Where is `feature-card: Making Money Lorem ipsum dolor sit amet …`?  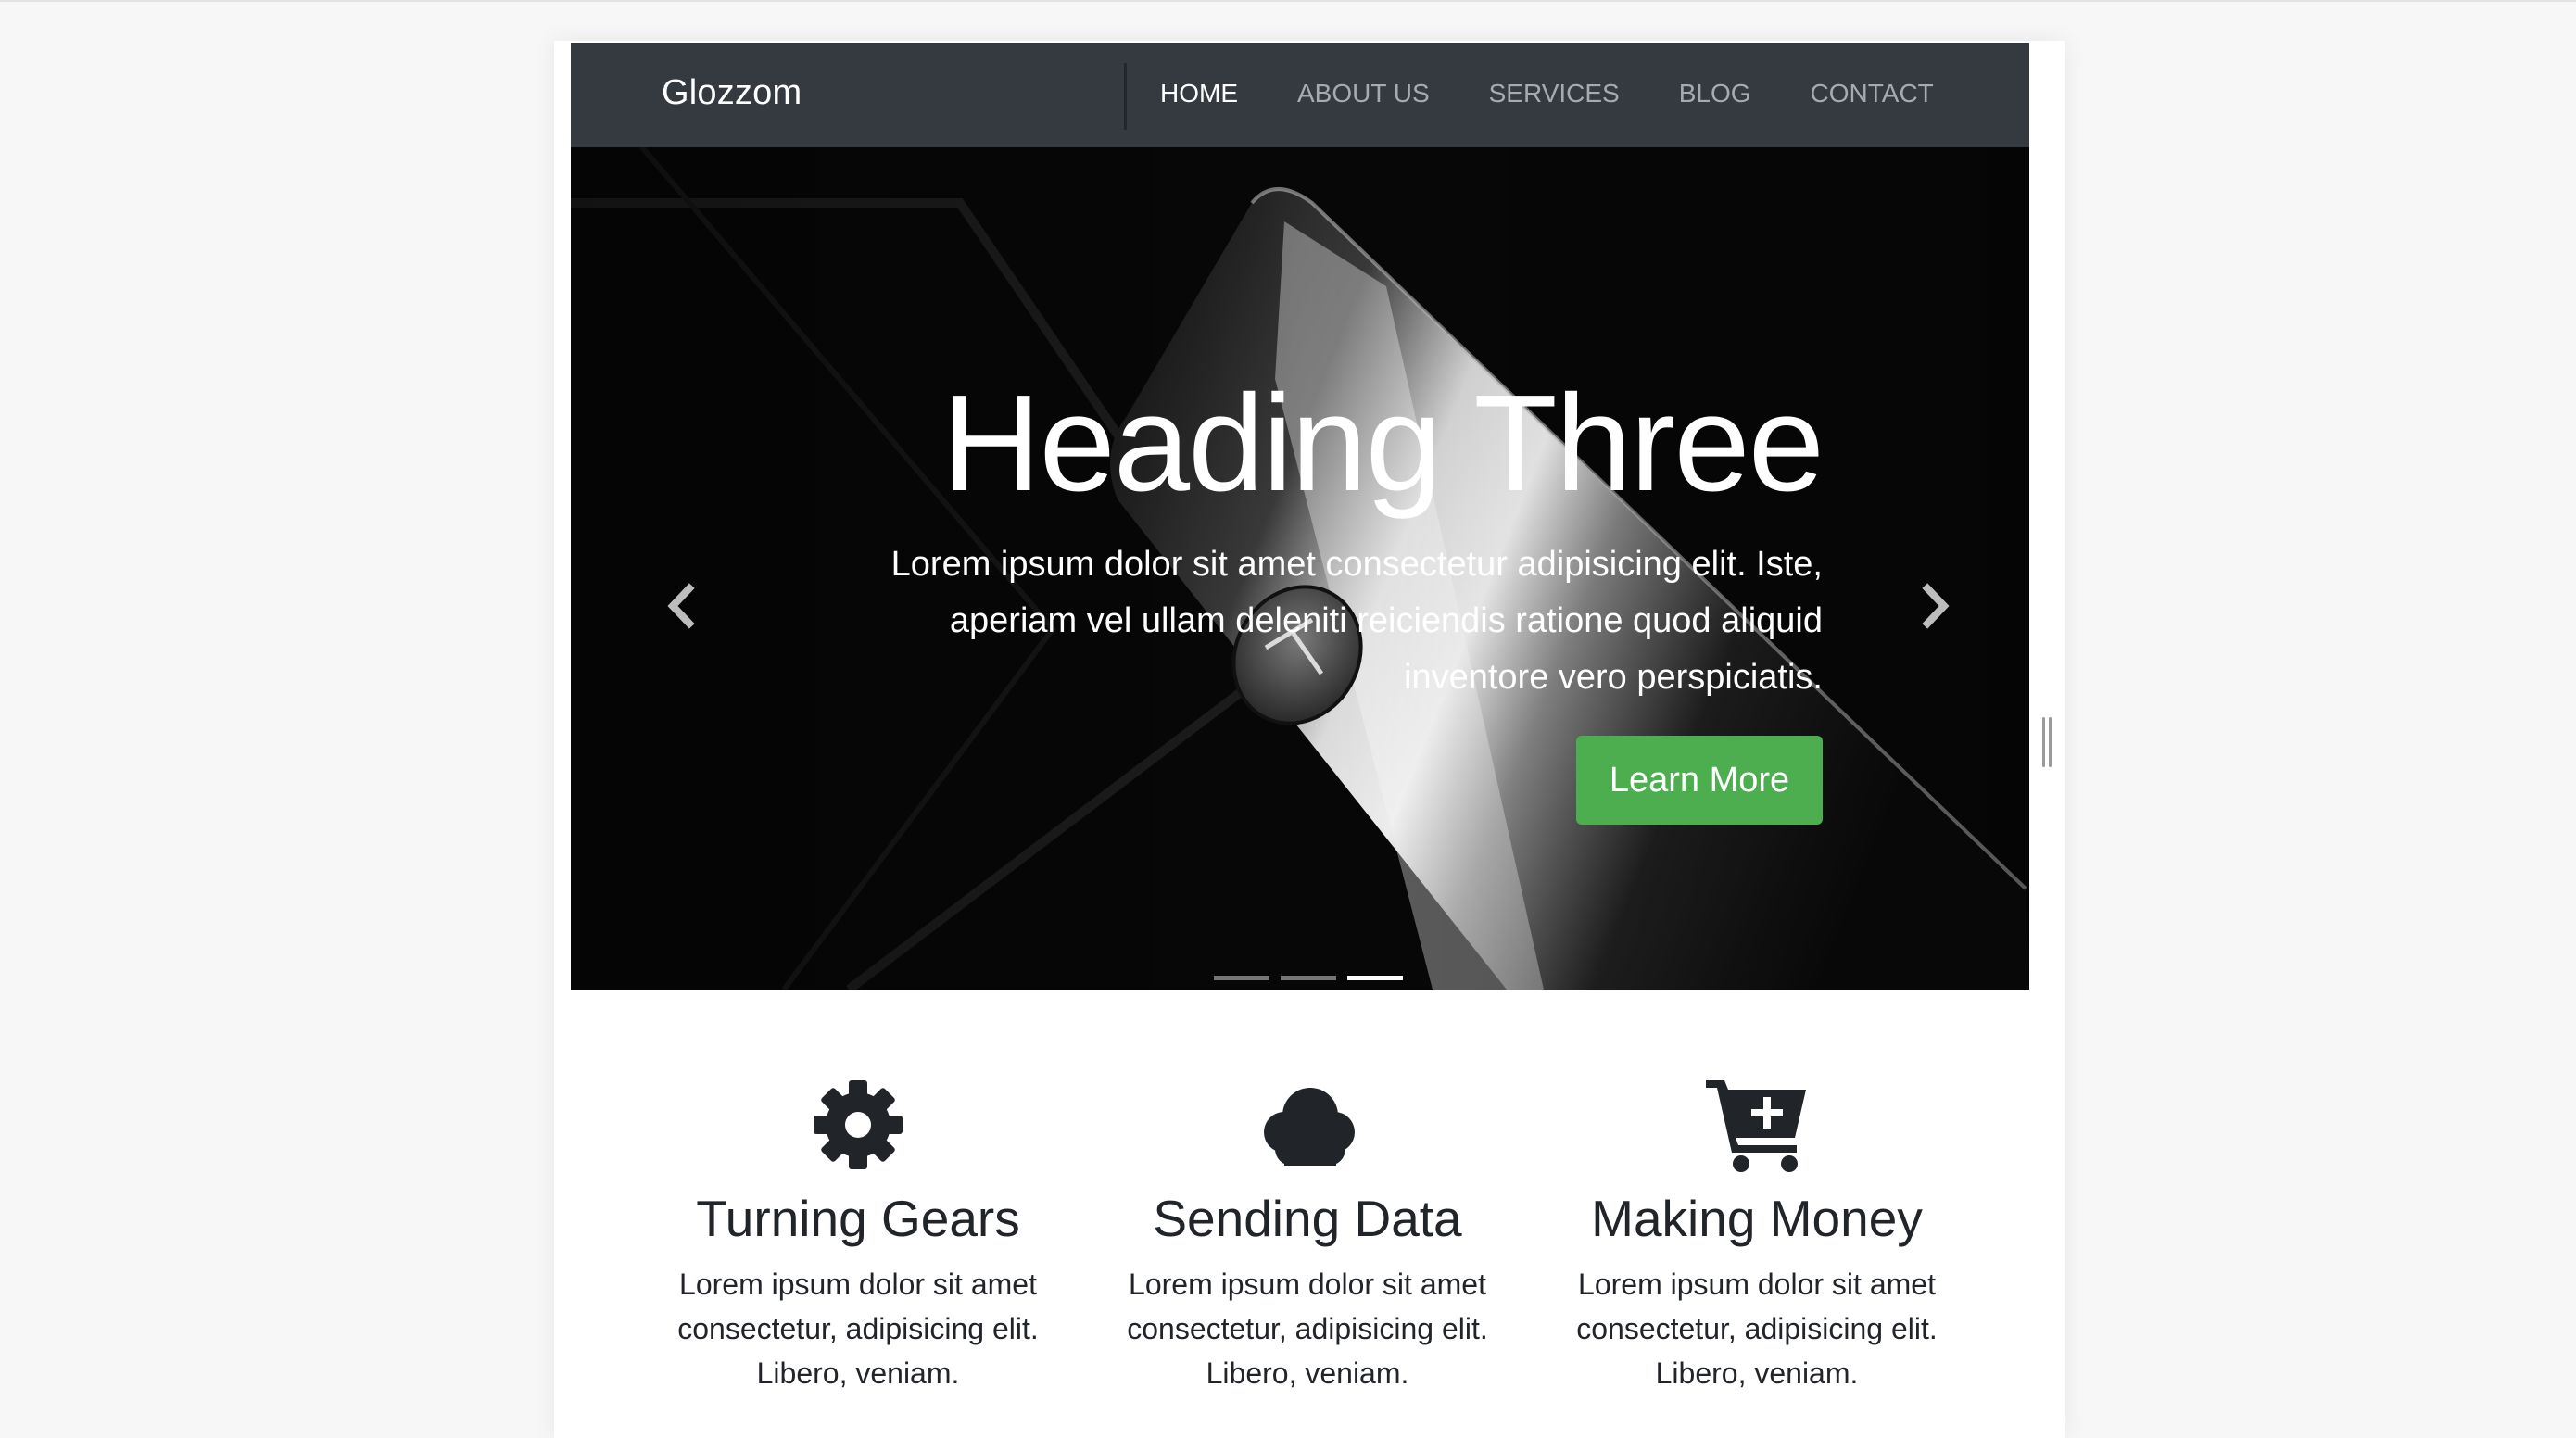
feature-card: Making Money Lorem ipsum dolor sit amet … is located at coordinates (1757, 1235).